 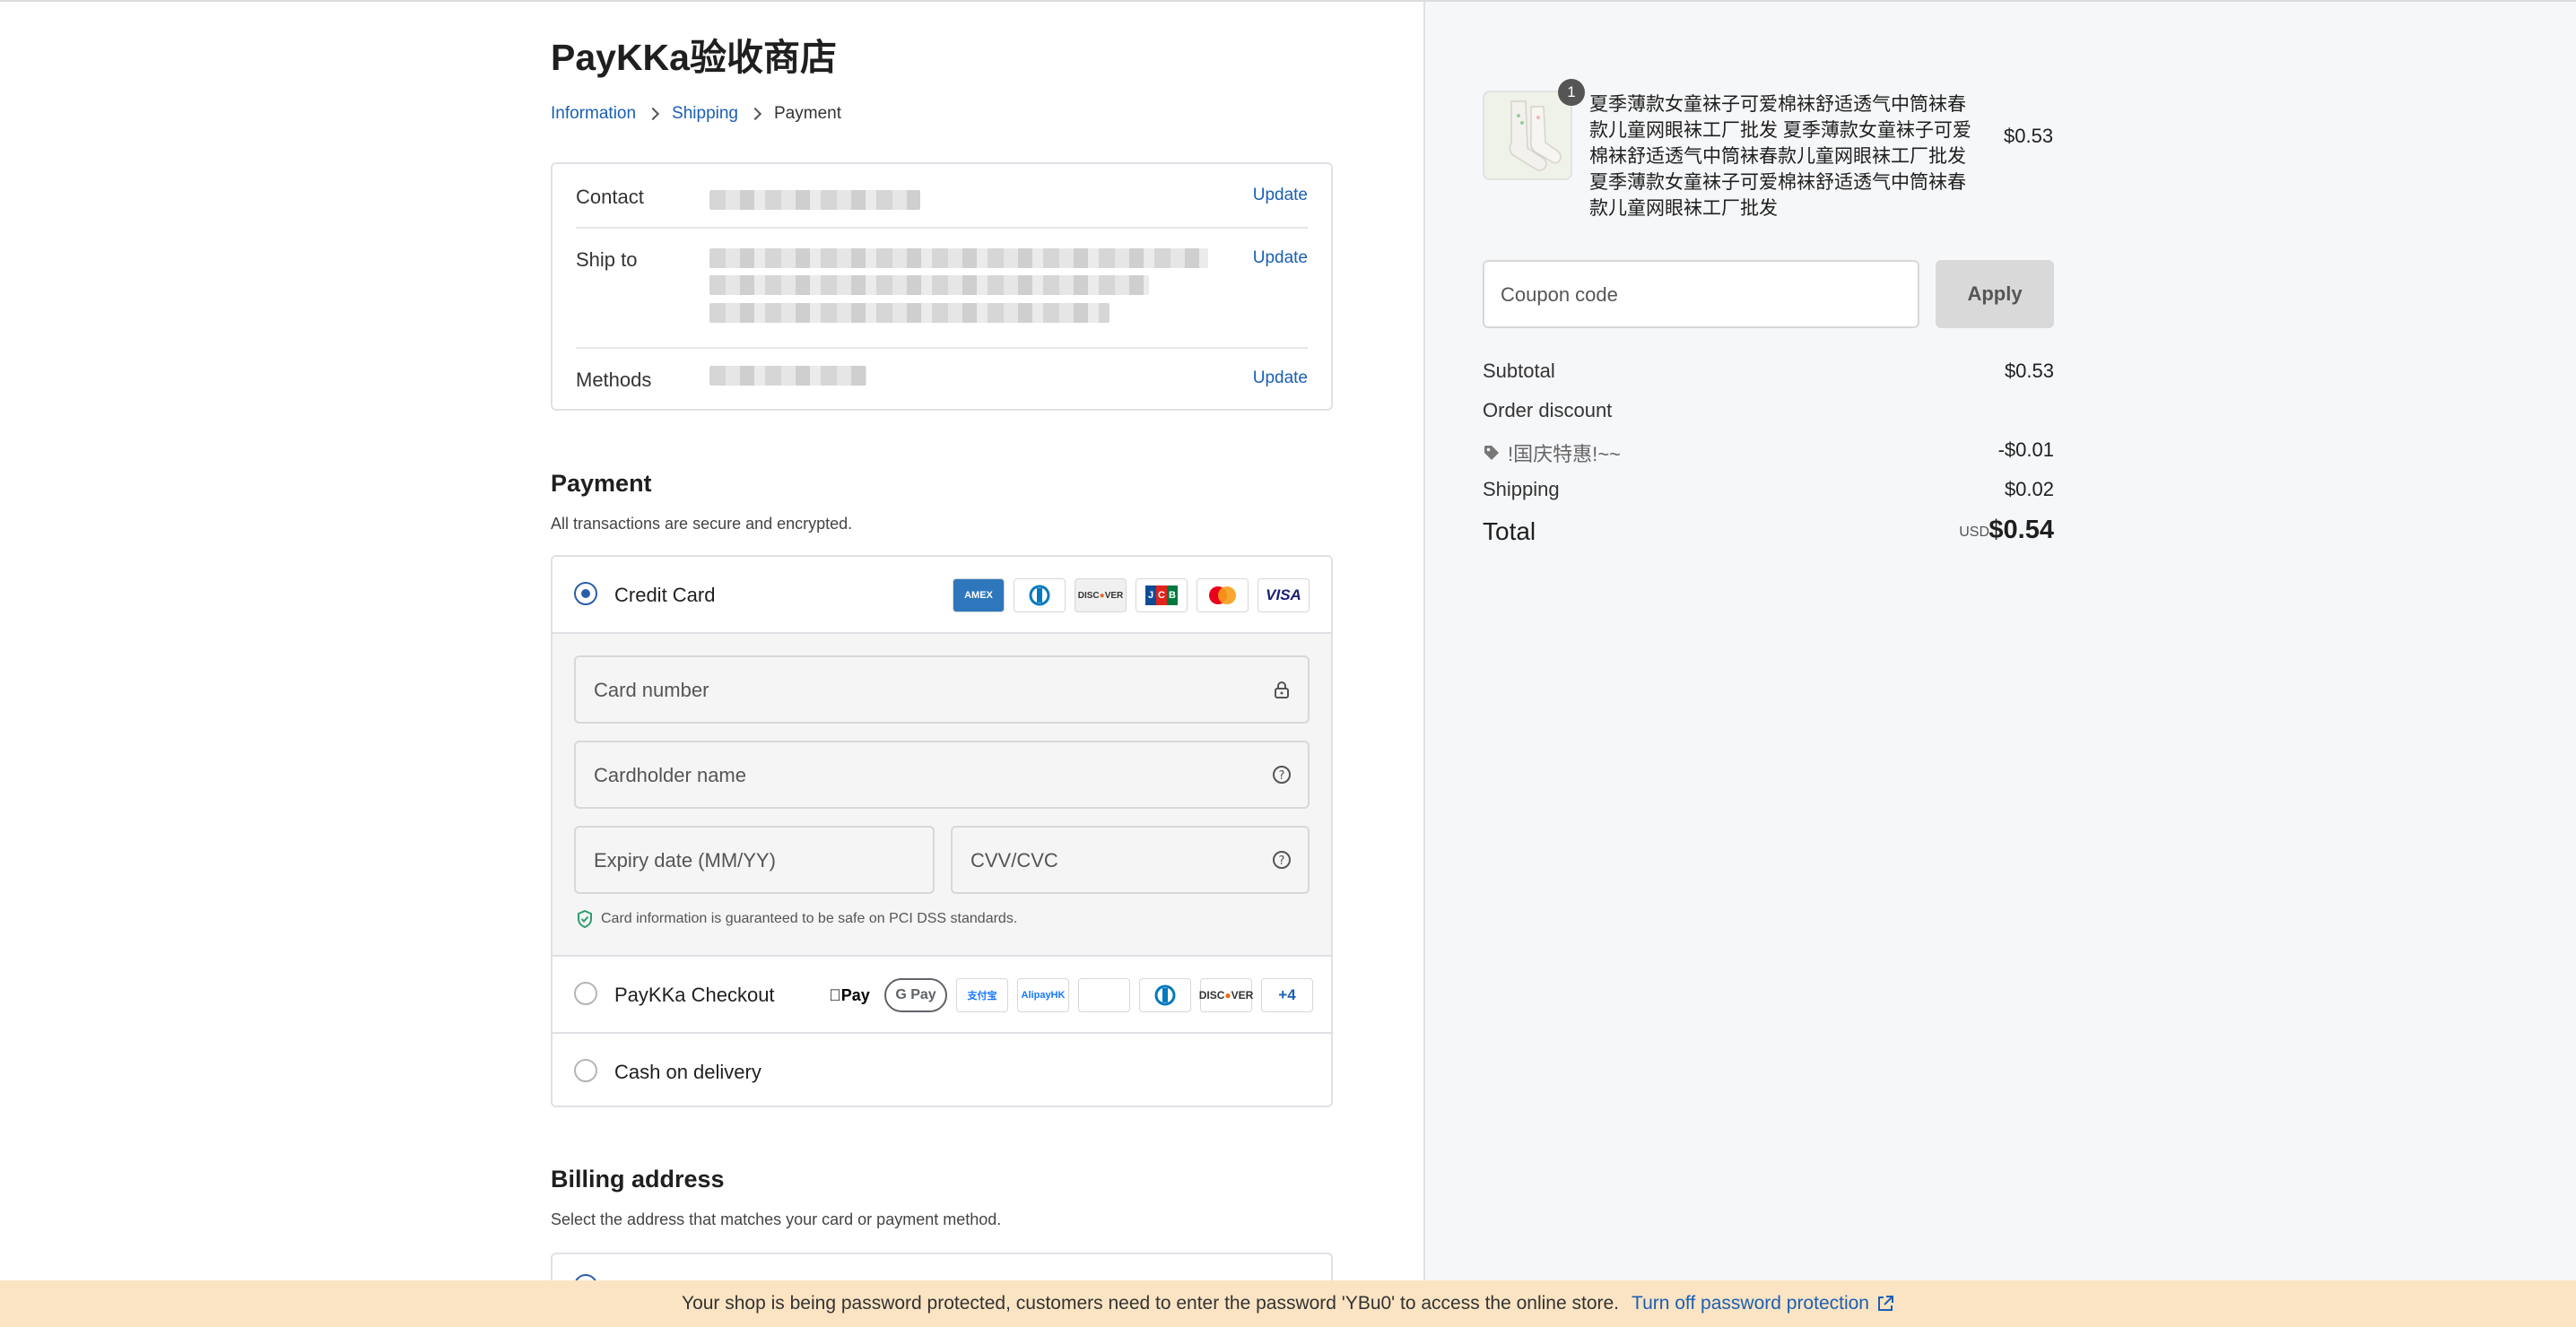 I want to click on card-brand-icons: AMEX DISC ● VER JCB VISA, so click(x=1131, y=595).